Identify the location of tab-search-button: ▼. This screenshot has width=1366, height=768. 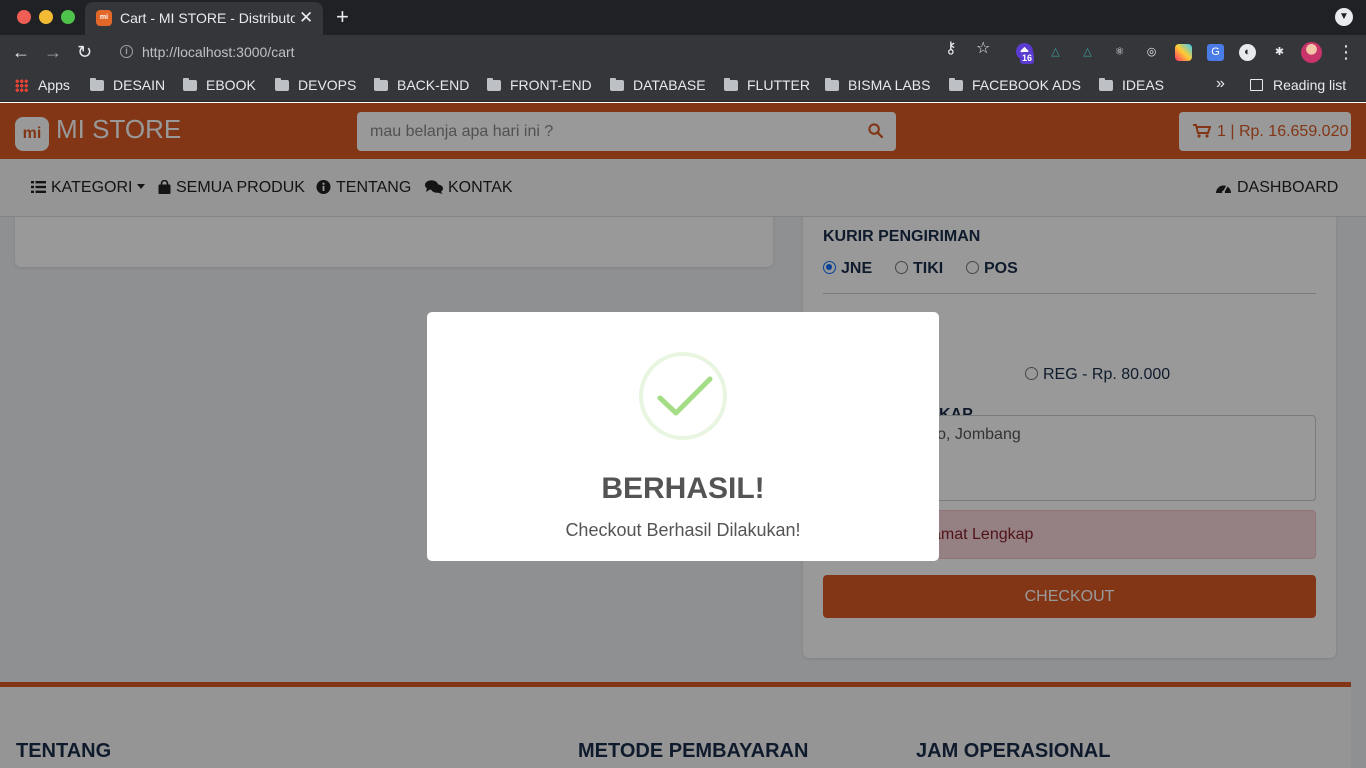
(1344, 17).